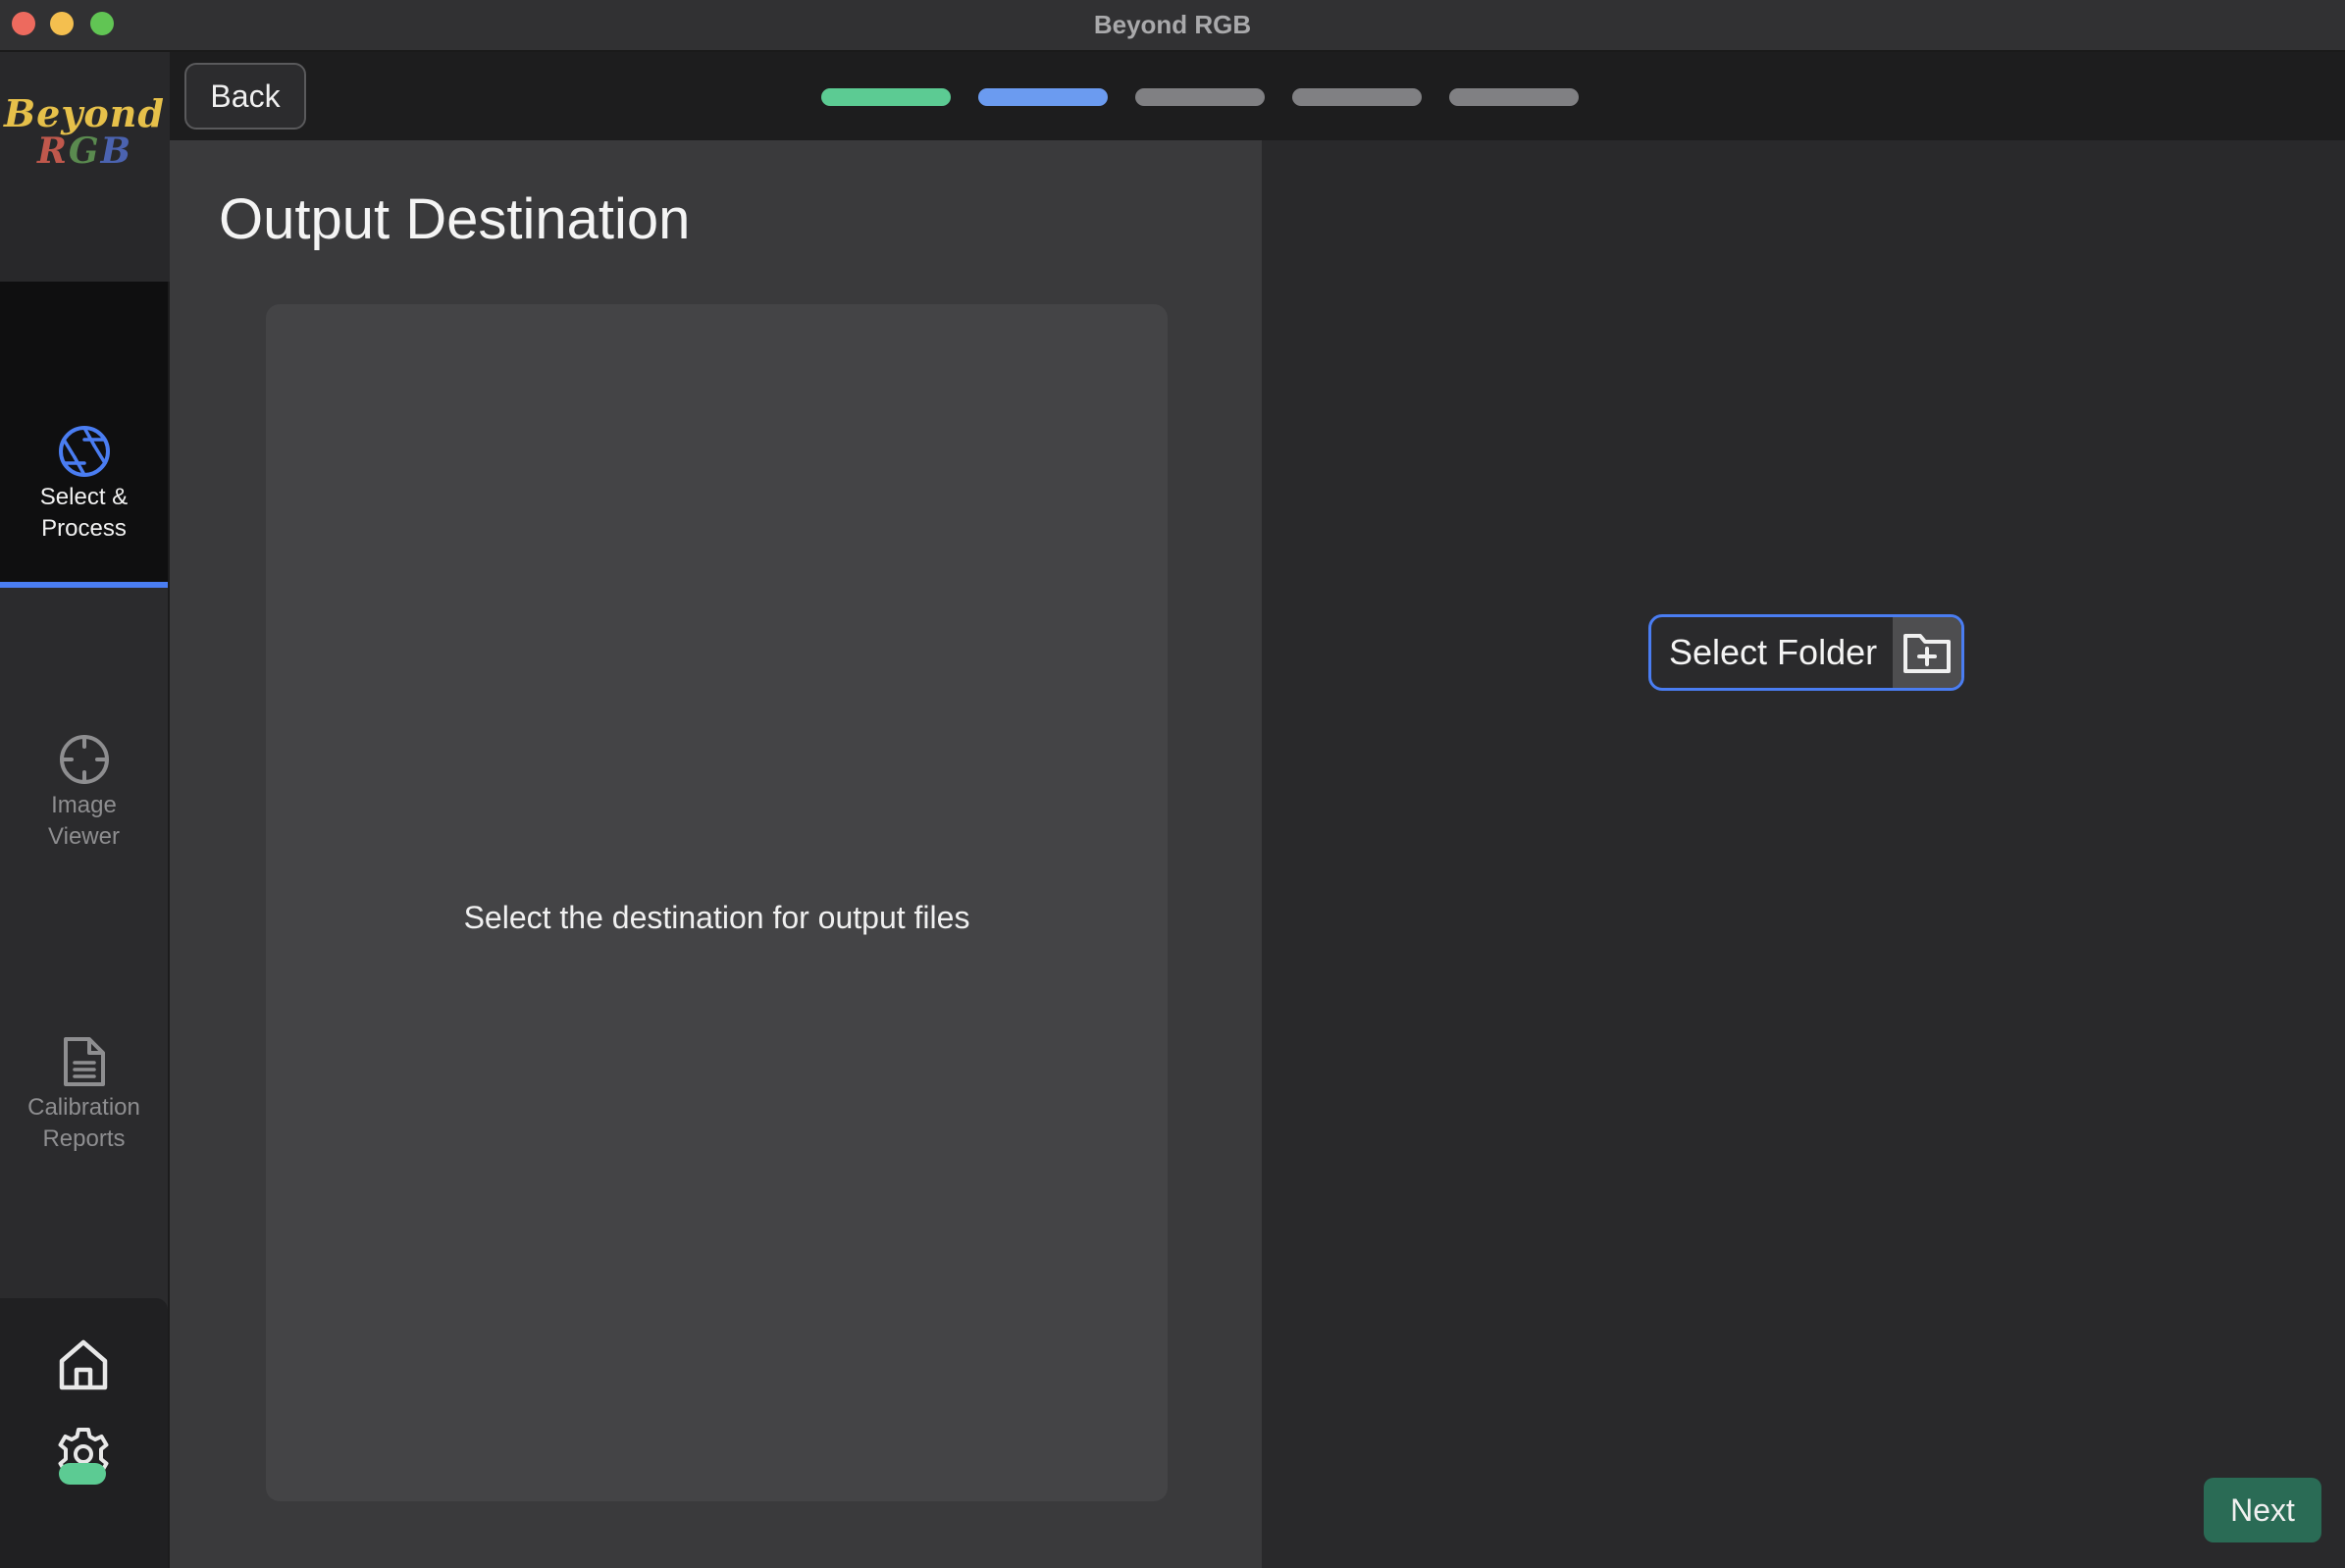 The width and height of the screenshot is (2345, 1568). I want to click on sidebar-item-select-process: Select & Process, so click(84, 435).